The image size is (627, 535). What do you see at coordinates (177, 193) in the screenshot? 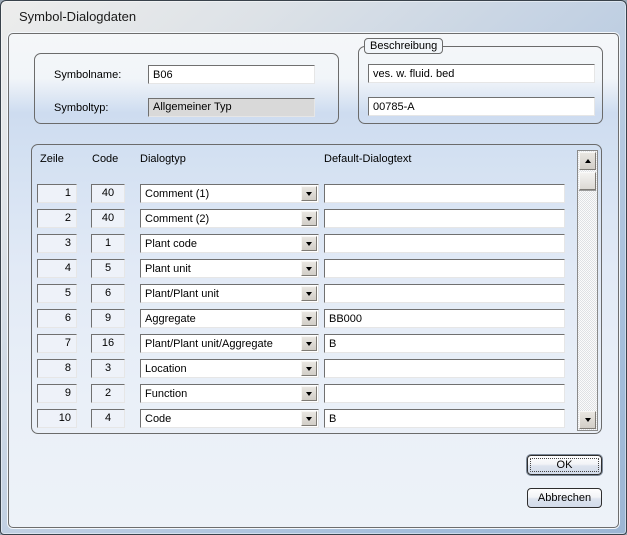
I see `dialogtyp-value: Comment (1)` at bounding box center [177, 193].